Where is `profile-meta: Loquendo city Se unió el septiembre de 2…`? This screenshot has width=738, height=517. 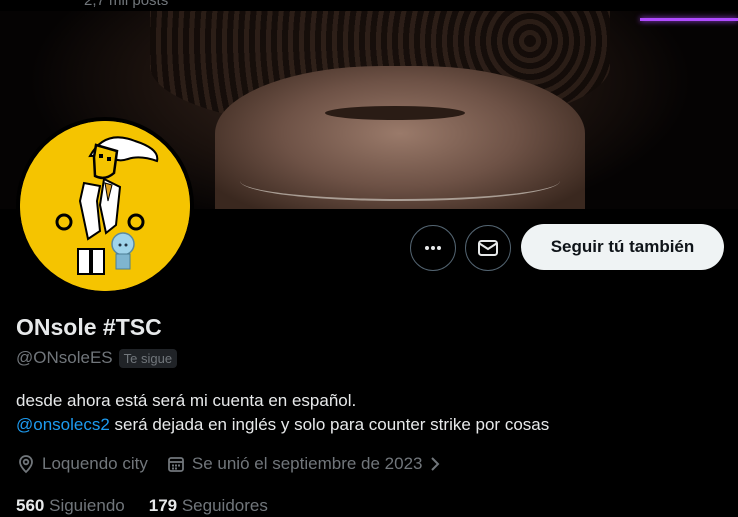
profile-meta: Loquendo city Se unió el septiembre de 2… is located at coordinates (238, 464).